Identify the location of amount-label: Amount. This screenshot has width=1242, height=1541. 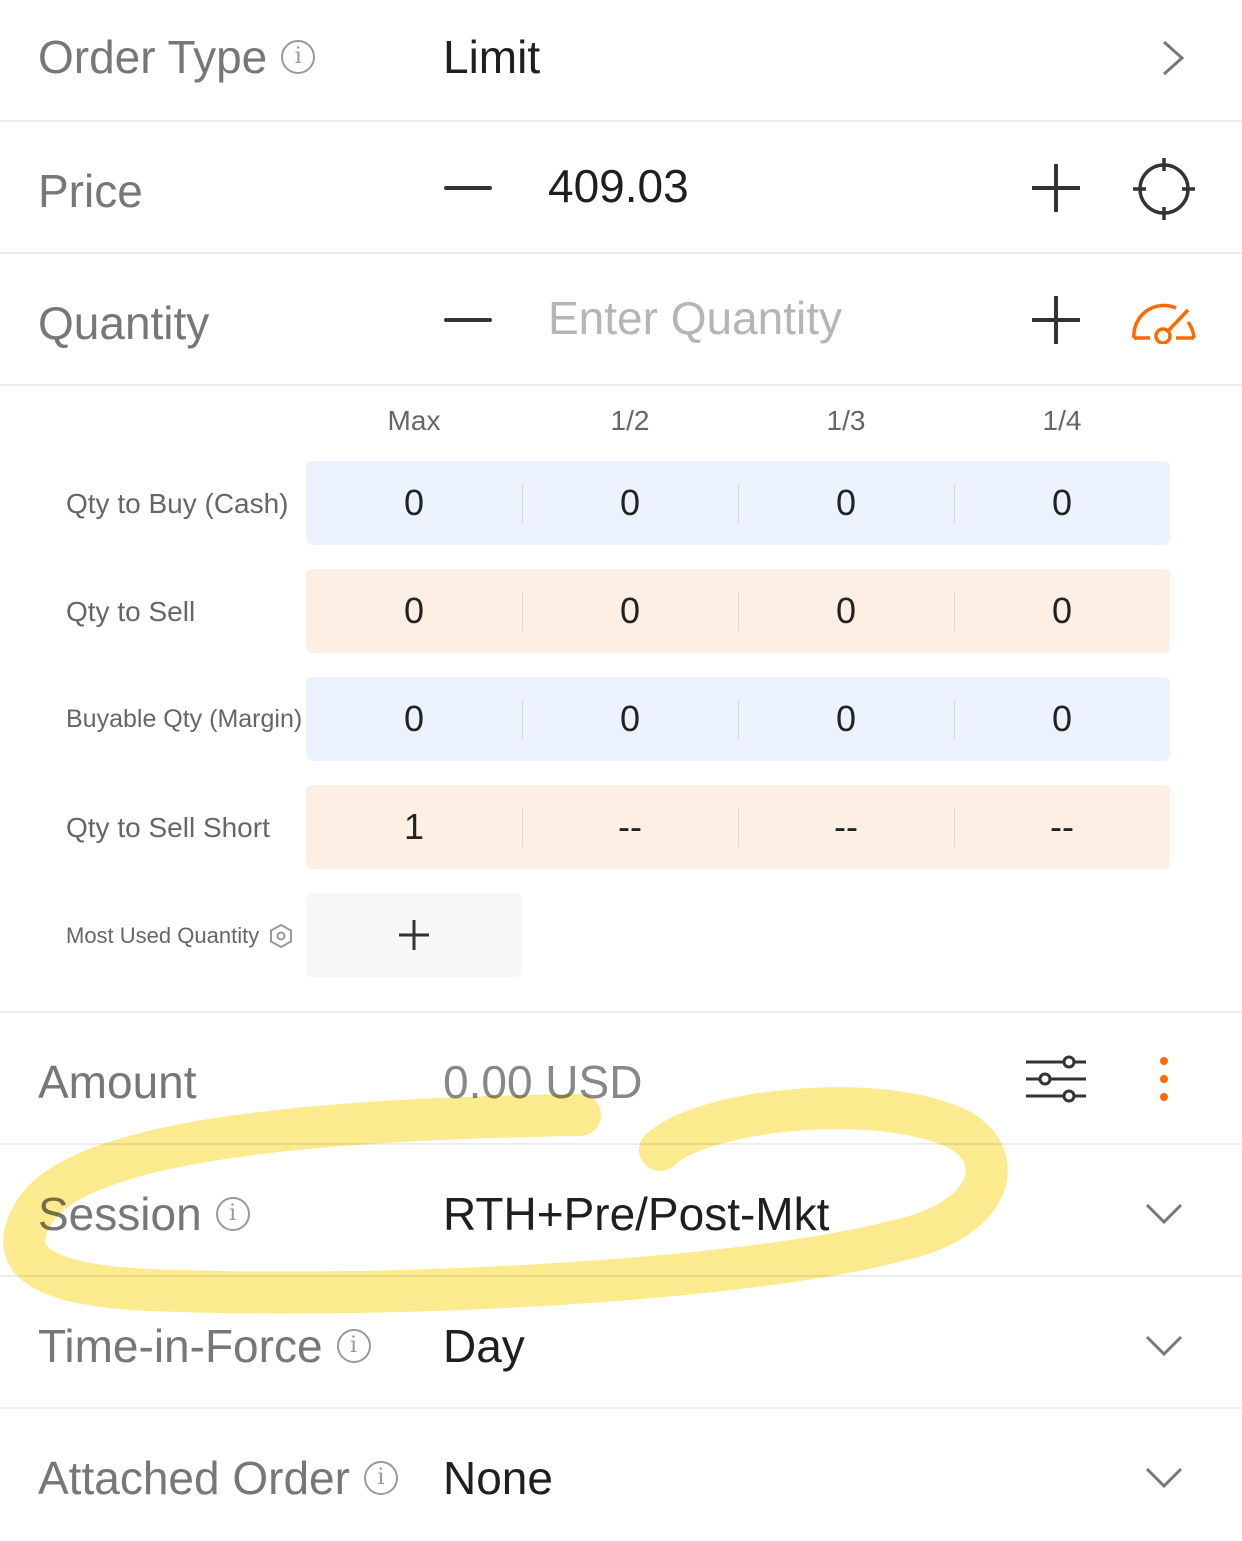
(117, 1082).